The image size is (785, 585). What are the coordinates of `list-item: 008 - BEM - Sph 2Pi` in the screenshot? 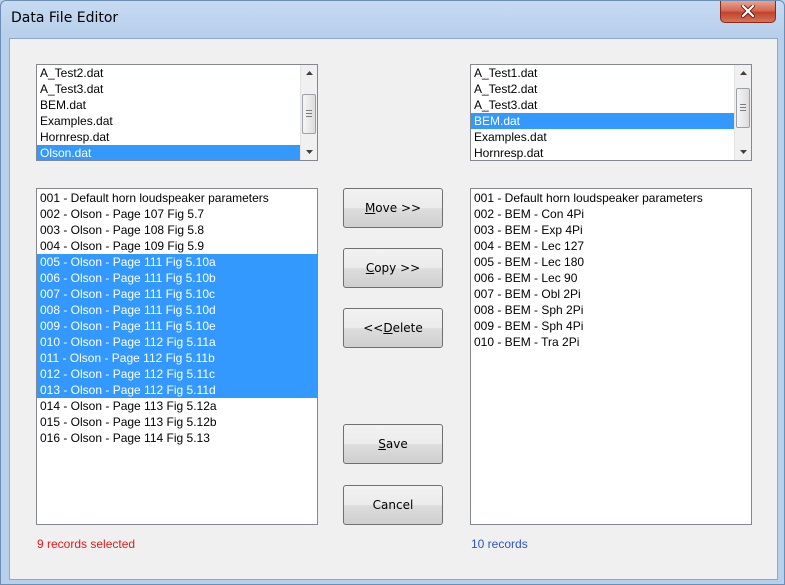 It's located at (611, 310).